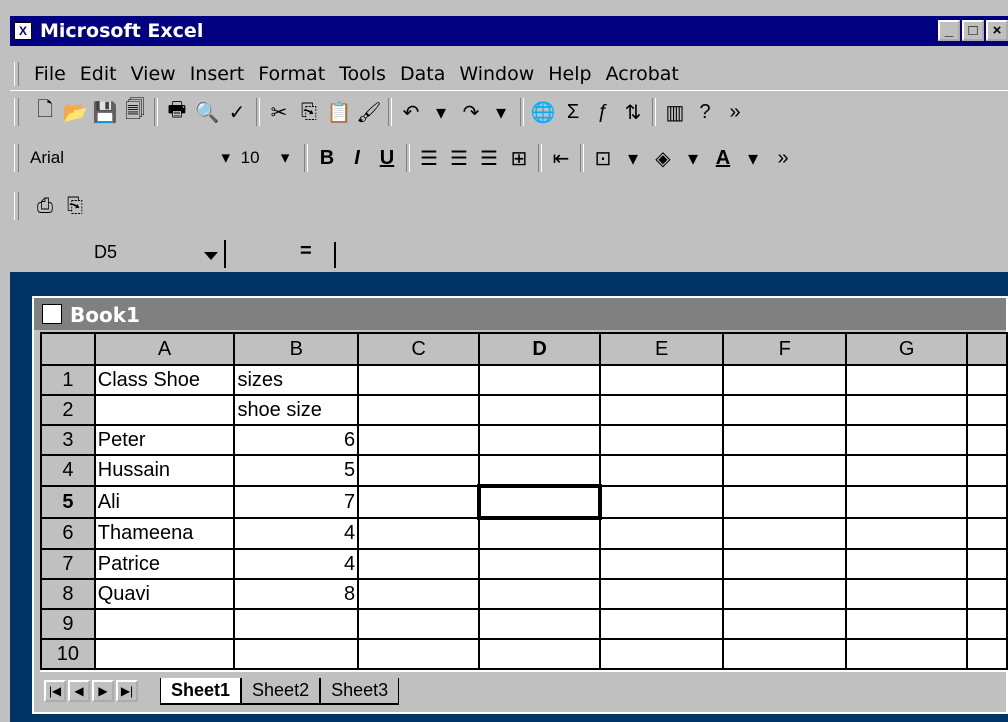 The height and width of the screenshot is (722, 1008). What do you see at coordinates (339, 112) in the screenshot?
I see `paste-icon: 📋` at bounding box center [339, 112].